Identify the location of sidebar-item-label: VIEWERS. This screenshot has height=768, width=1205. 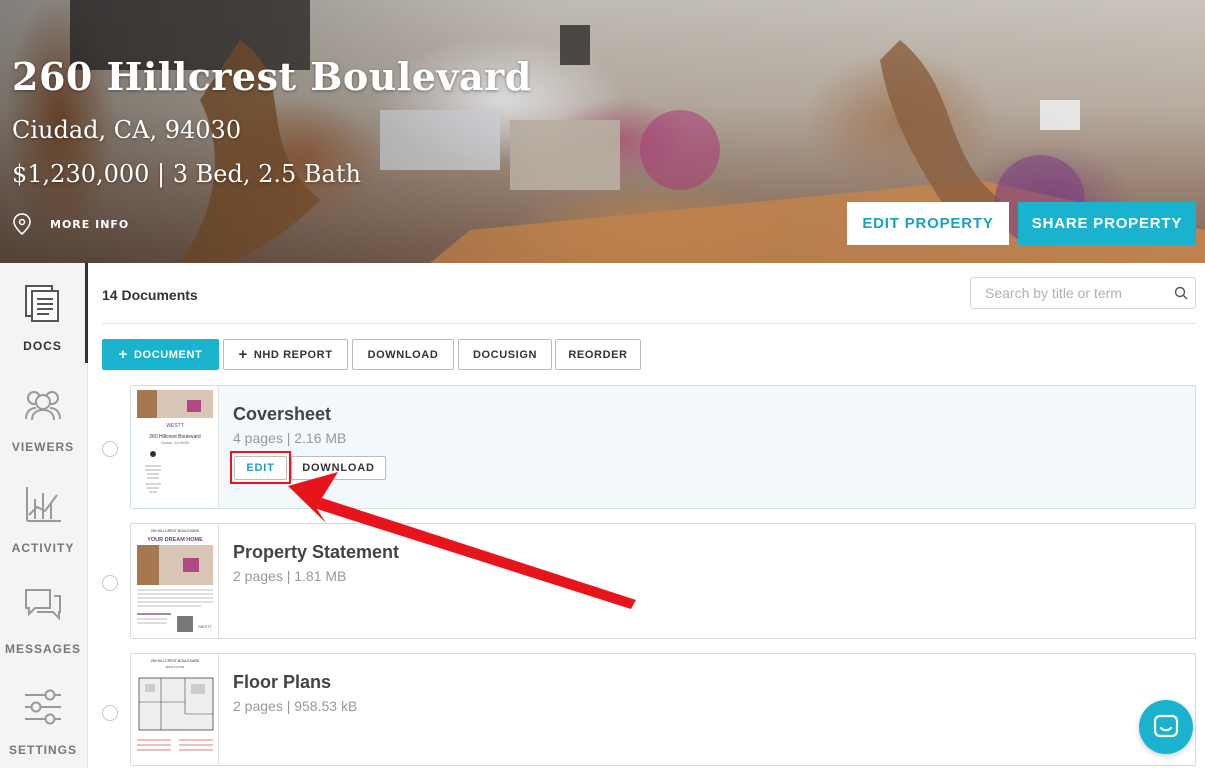
(43, 447).